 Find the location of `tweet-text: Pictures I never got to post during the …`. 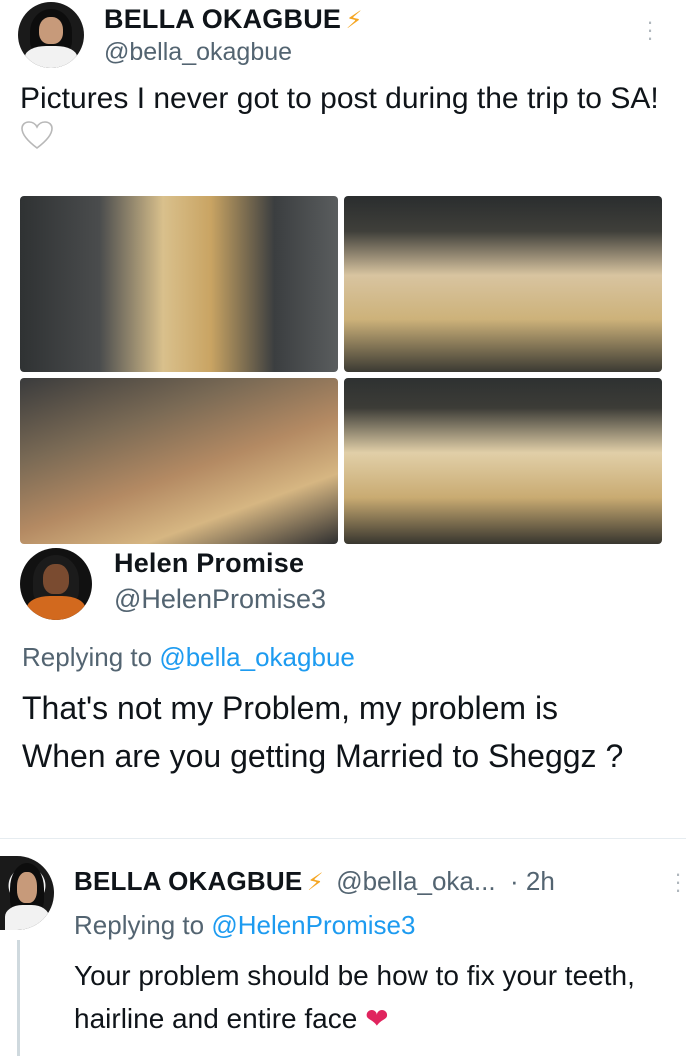

tweet-text: Pictures I never got to post during the … is located at coordinates (340, 118).